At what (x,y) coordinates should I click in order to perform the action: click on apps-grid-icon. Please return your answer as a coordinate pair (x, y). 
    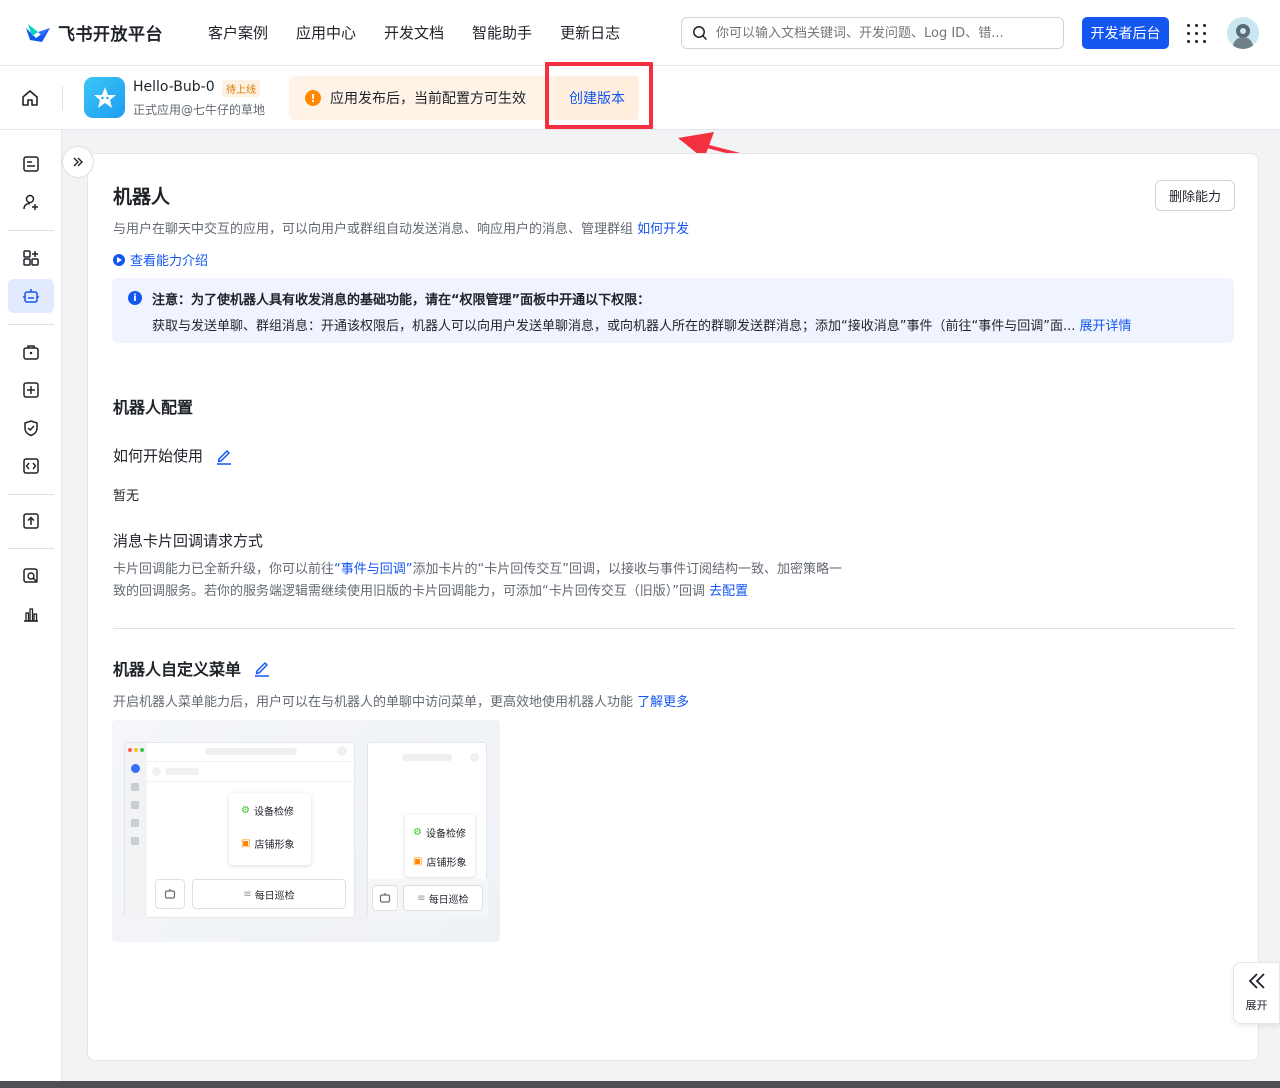
    Looking at the image, I should click on (1196, 33).